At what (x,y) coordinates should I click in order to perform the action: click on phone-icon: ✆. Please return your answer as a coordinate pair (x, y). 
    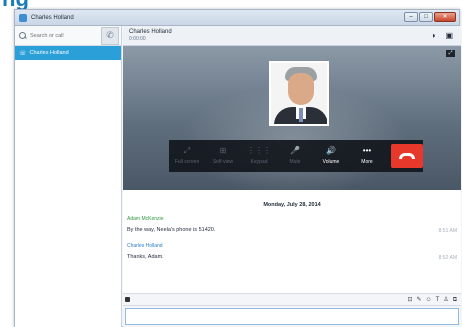
    Looking at the image, I should click on (110, 35).